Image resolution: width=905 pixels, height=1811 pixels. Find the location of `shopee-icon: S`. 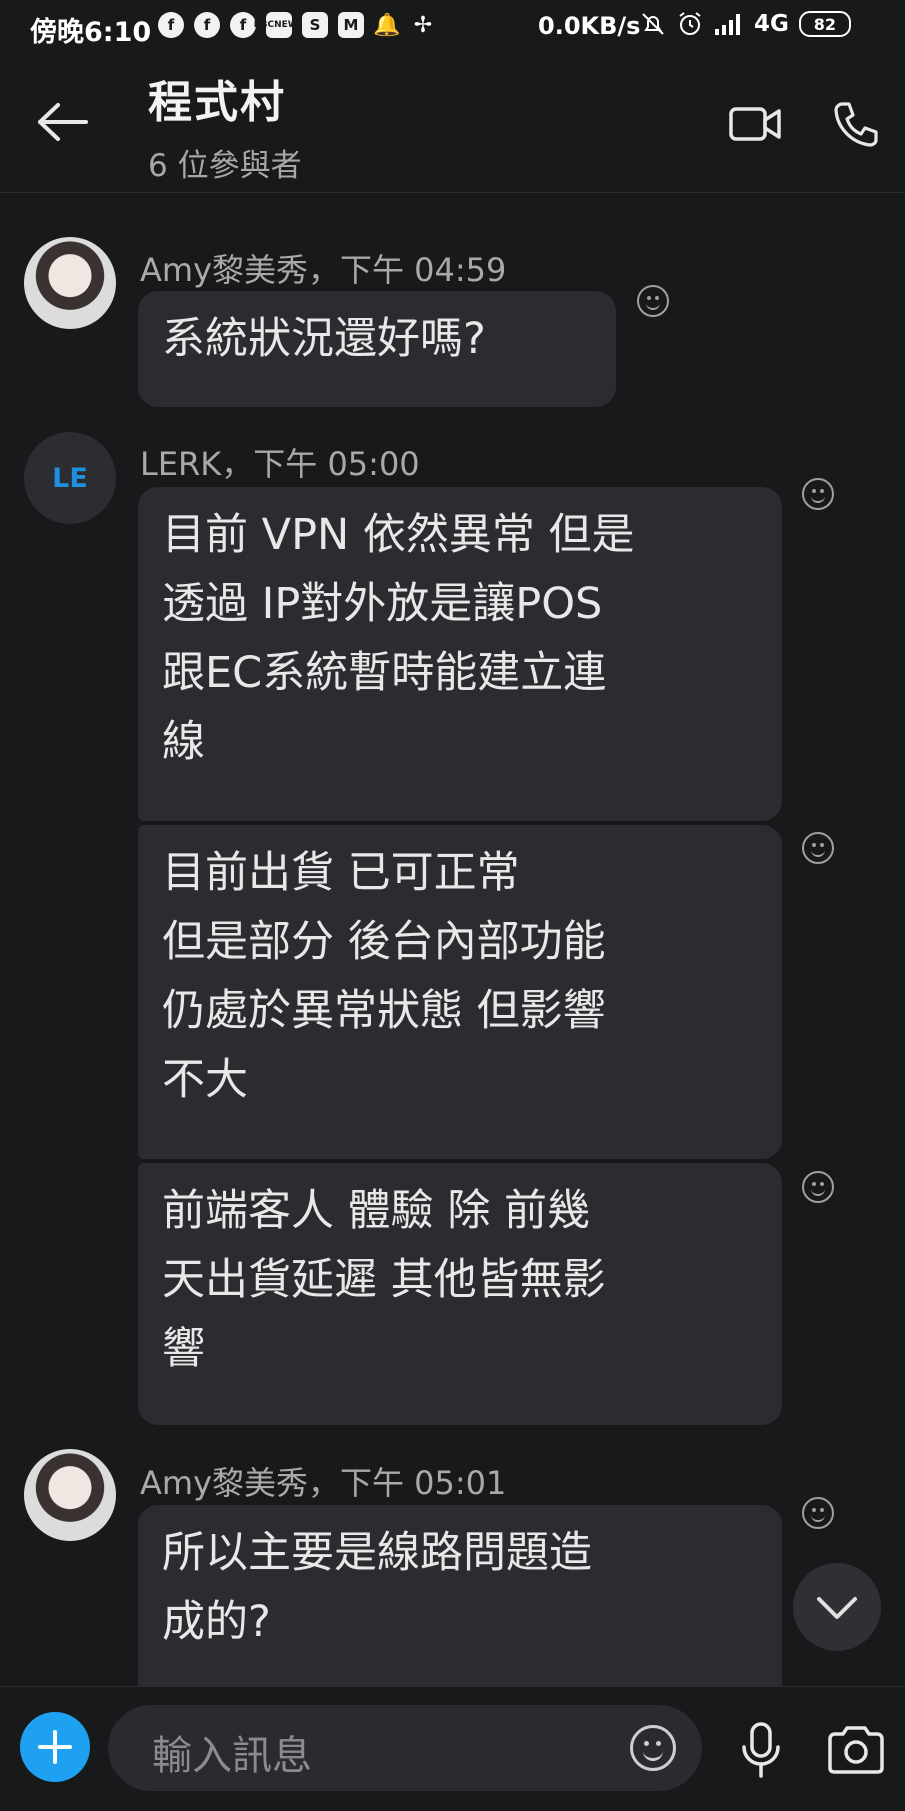

shopee-icon: S is located at coordinates (315, 25).